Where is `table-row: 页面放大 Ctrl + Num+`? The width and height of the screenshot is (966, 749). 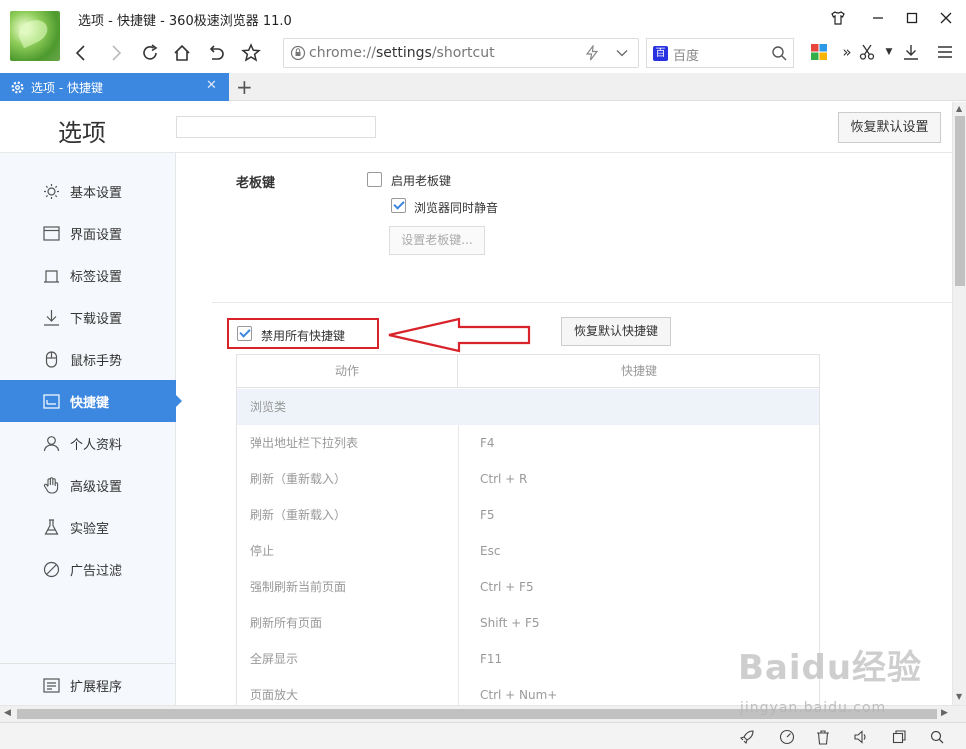 table-row: 页面放大 Ctrl + Num+ is located at coordinates (528, 691).